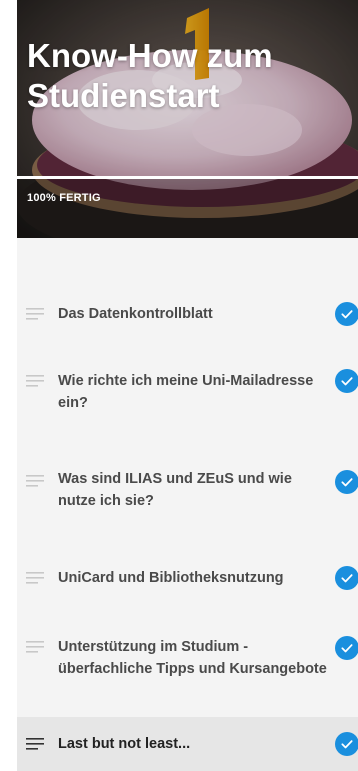 This screenshot has width=358, height=771. I want to click on lesson-item-unicard: UniCard und Bibliotheksnutzung, so click(187, 578).